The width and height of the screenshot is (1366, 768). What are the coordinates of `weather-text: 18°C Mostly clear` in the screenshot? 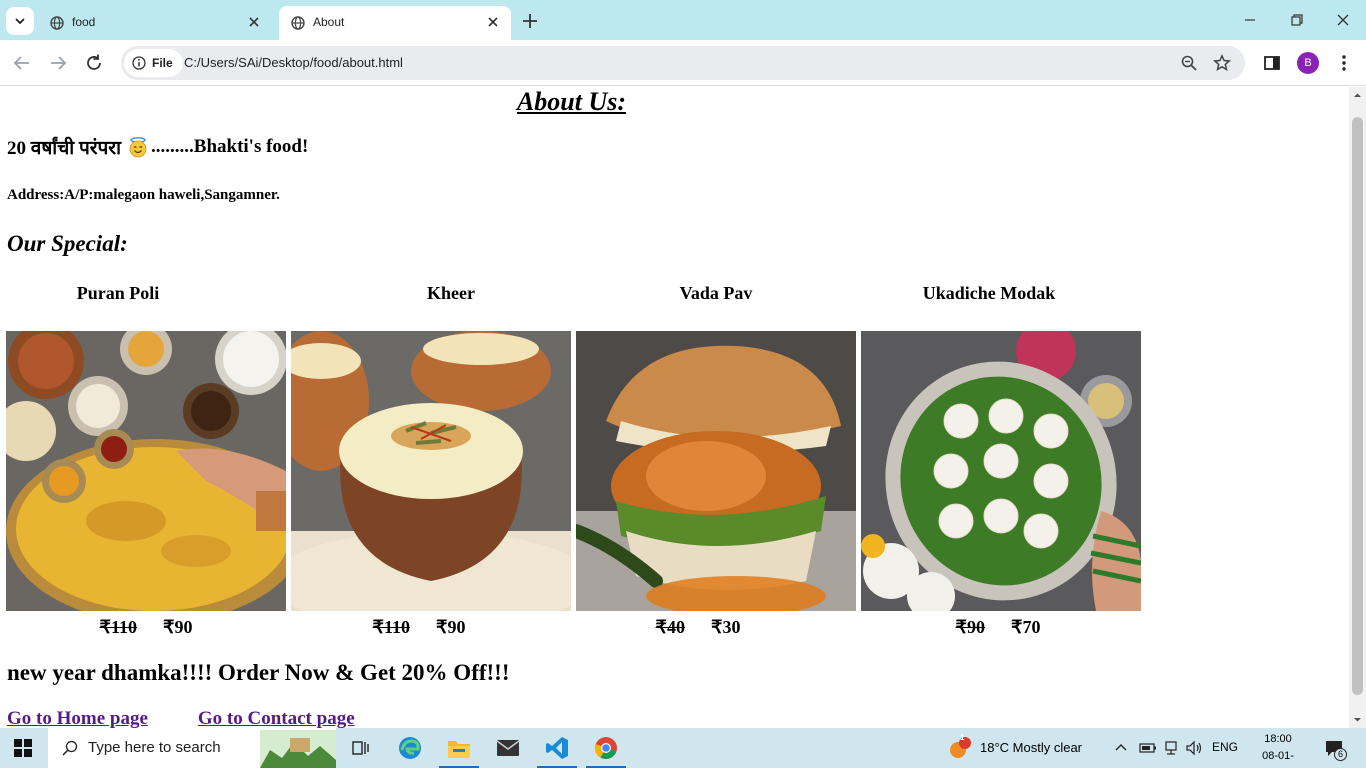 It's located at (1031, 747).